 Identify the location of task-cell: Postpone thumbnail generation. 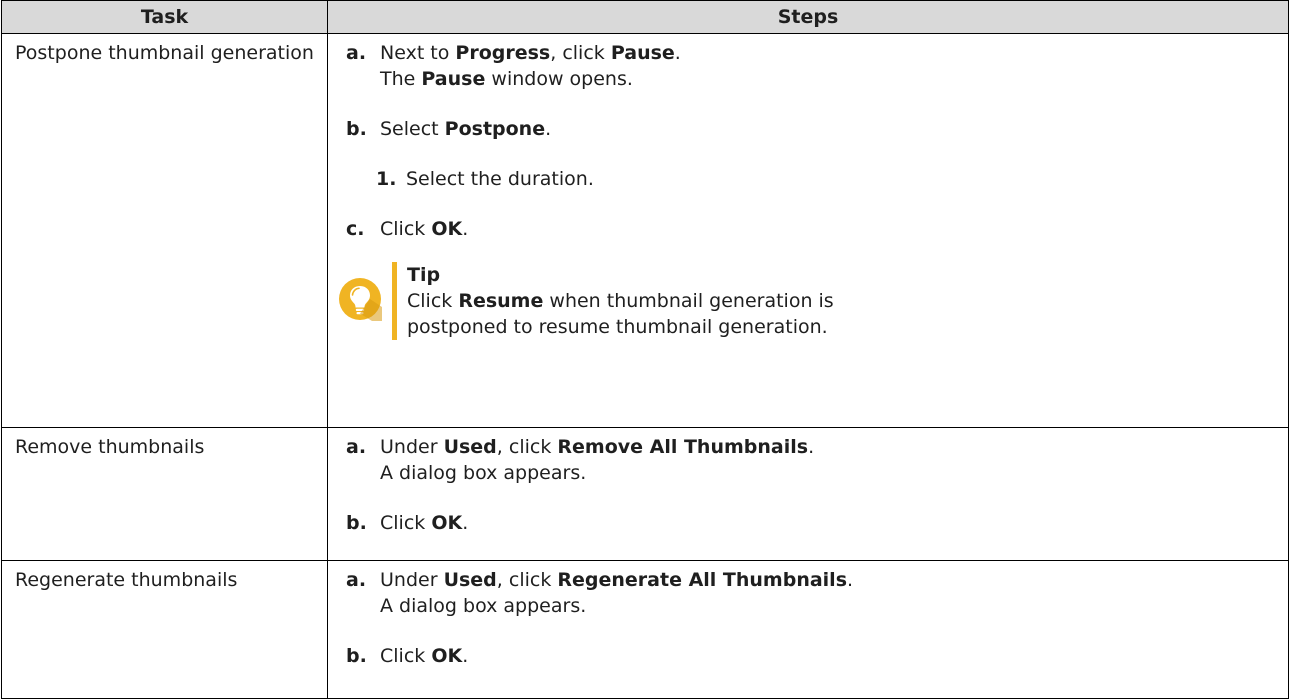
(164, 230).